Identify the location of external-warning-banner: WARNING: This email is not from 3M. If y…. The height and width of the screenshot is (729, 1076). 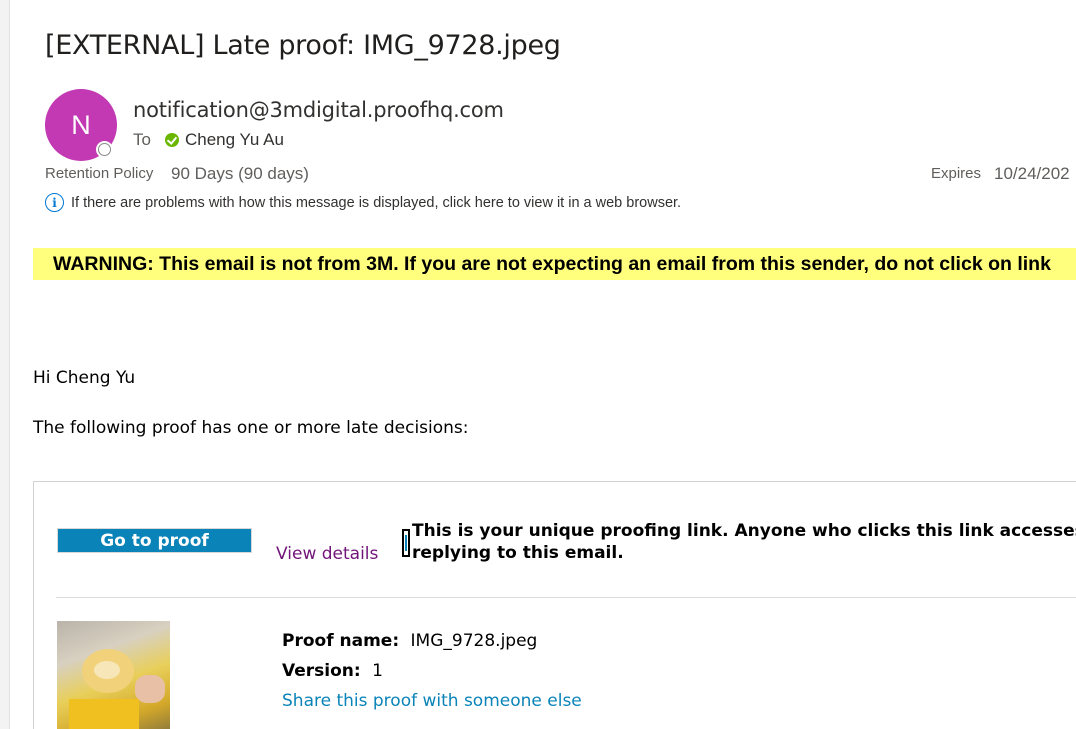
(554, 264).